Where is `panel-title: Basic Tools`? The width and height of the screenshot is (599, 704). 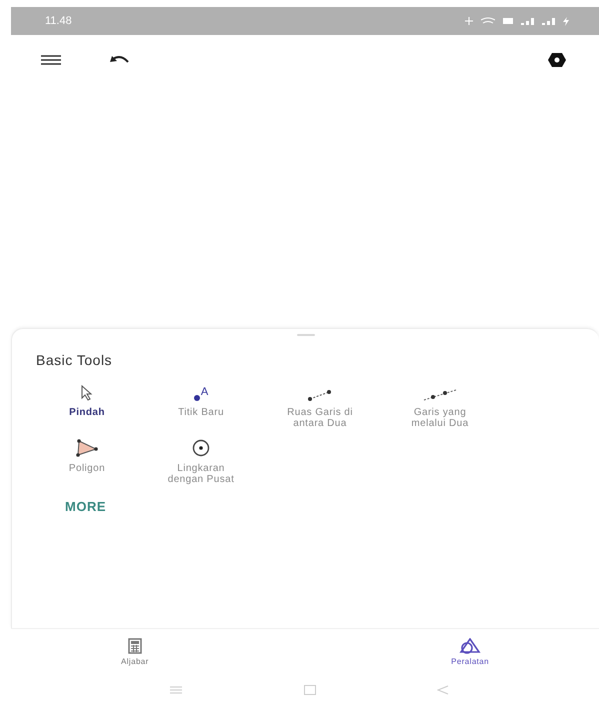 panel-title: Basic Tools is located at coordinates (75, 360).